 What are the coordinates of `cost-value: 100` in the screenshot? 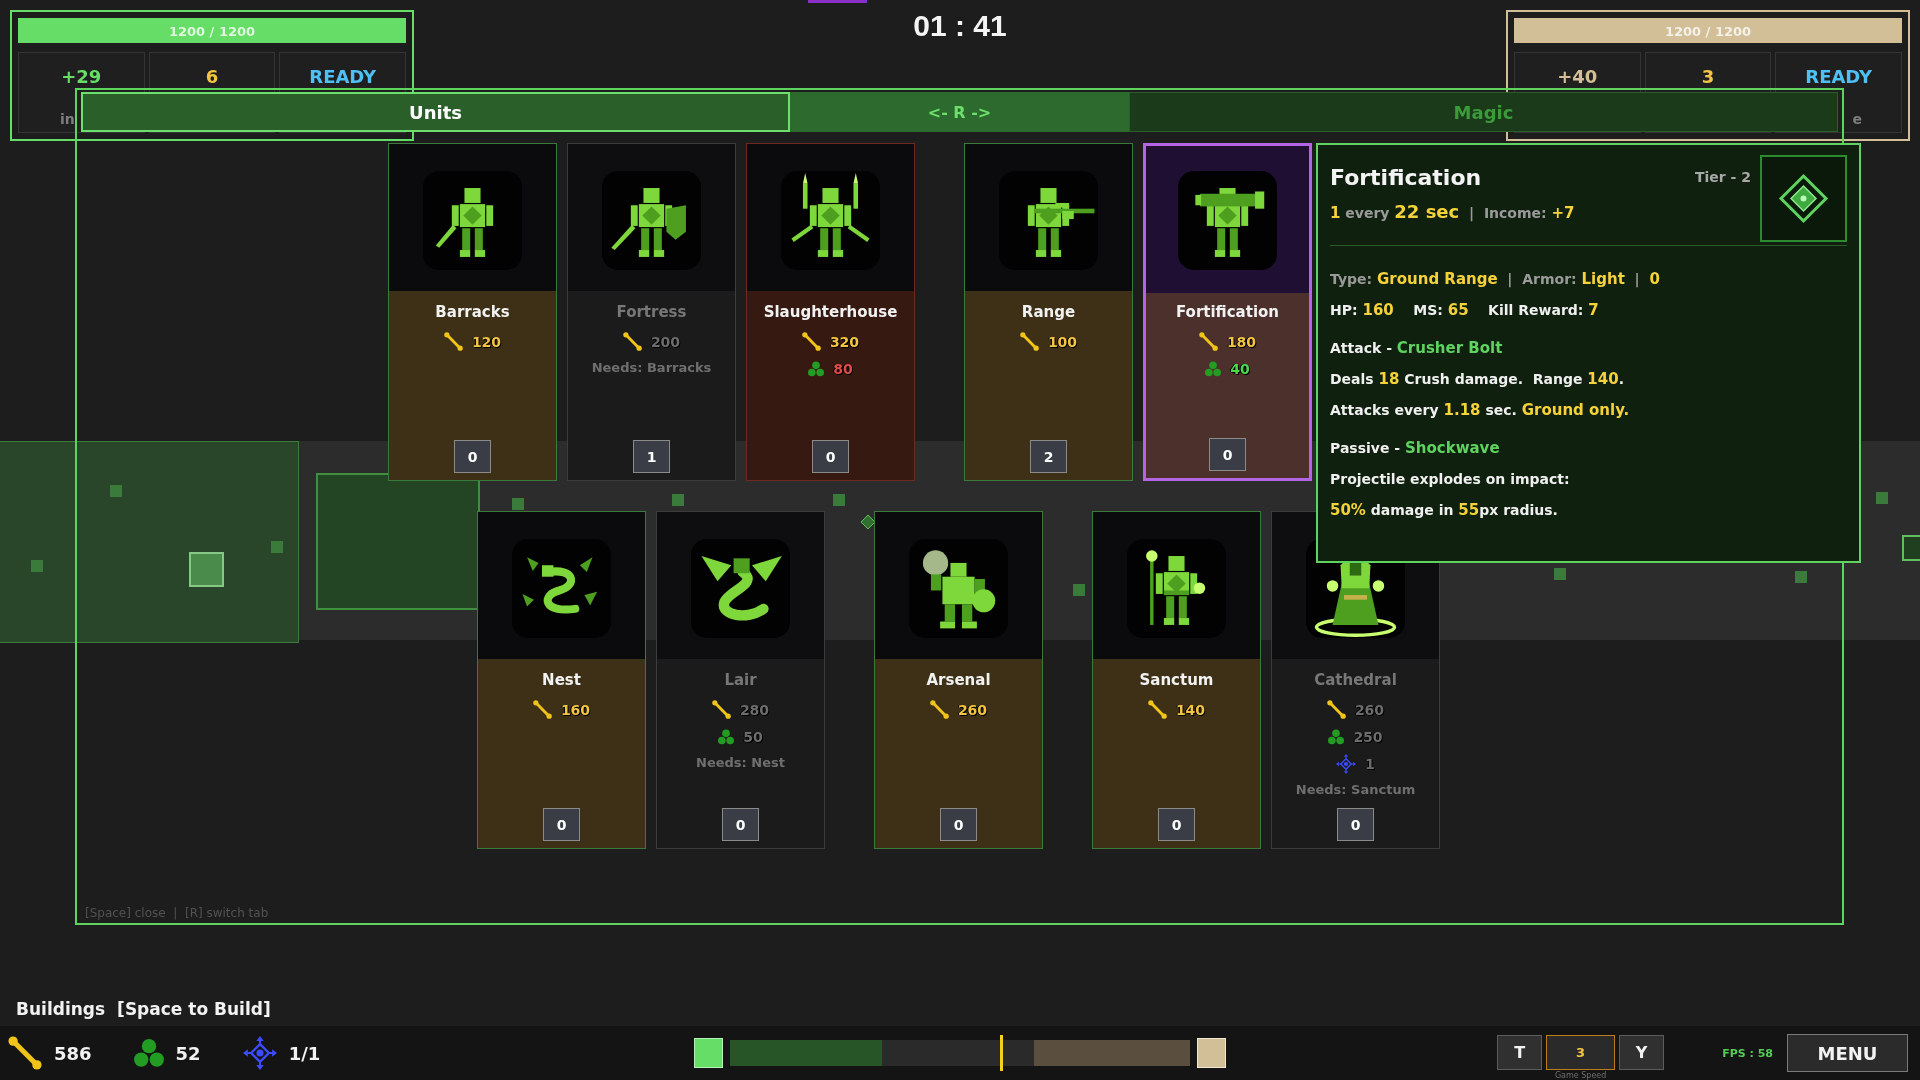 It's located at (1062, 341).